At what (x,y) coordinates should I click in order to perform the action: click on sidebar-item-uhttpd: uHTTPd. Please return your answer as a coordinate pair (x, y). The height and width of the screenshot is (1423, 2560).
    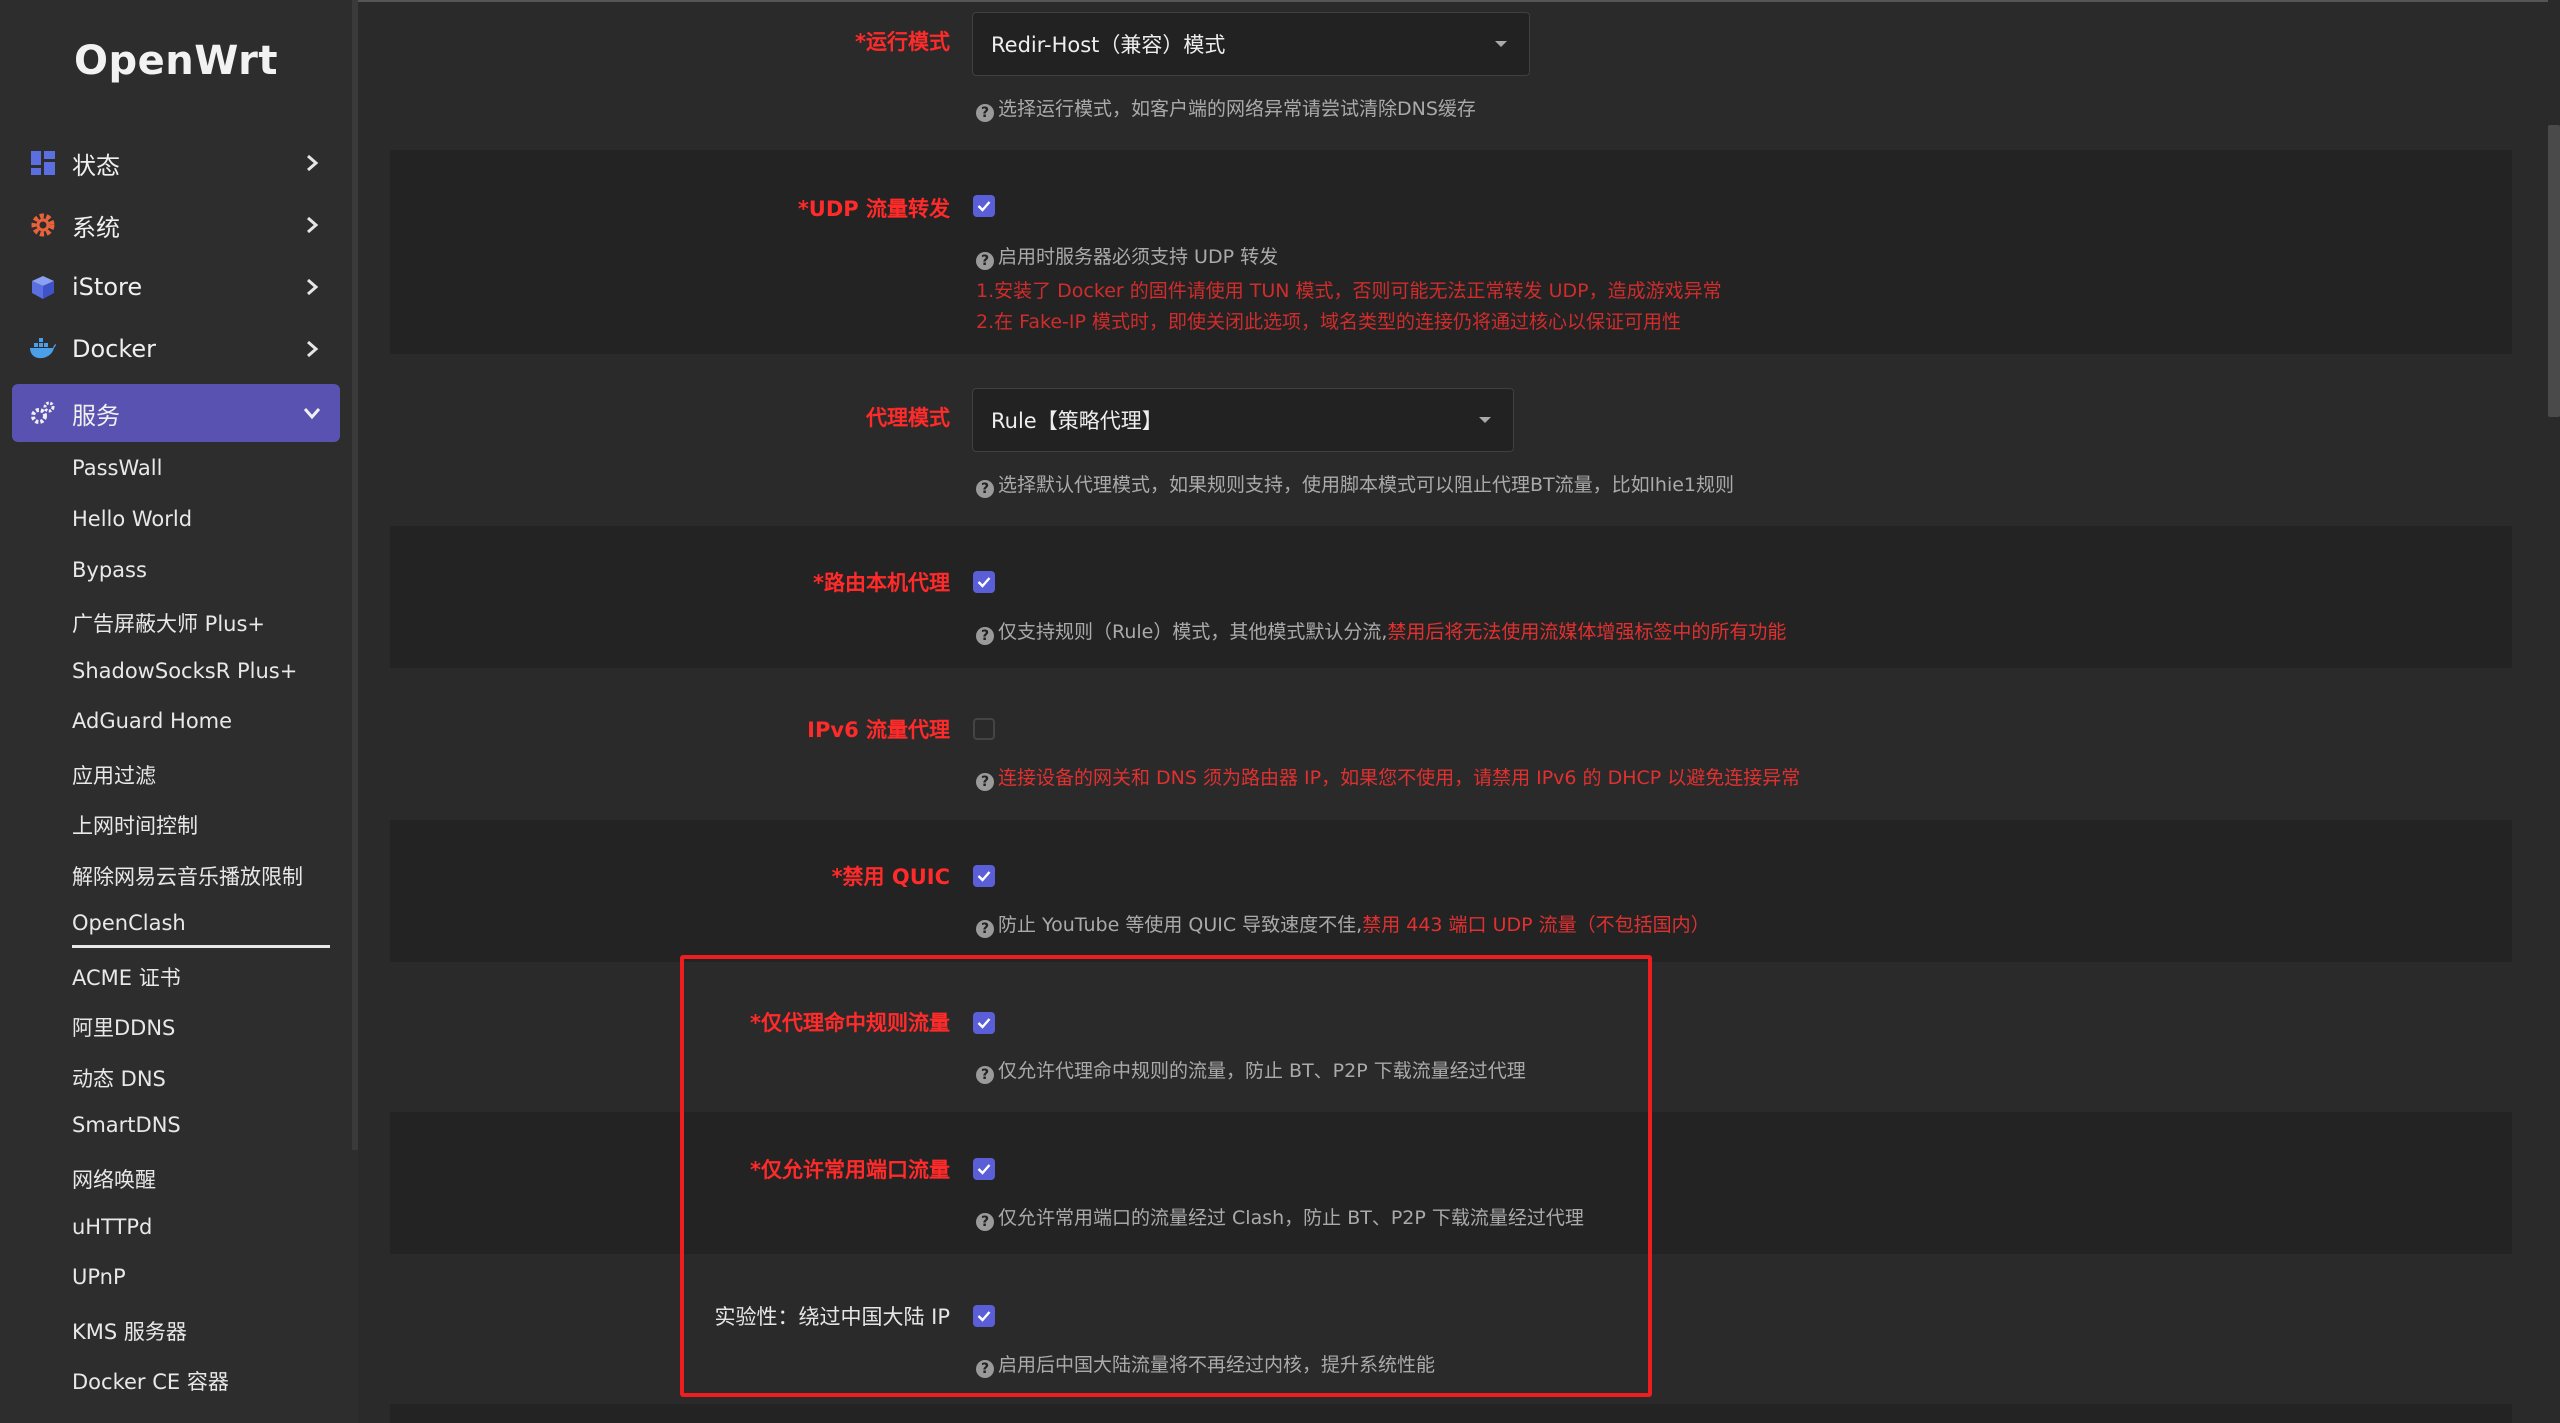
    Looking at the image, I should click on (112, 1227).